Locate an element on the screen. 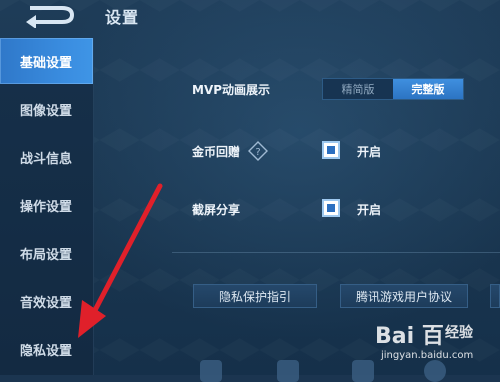 The image size is (500, 382). sidebar-item-label: 操作设置 is located at coordinates (46, 207).